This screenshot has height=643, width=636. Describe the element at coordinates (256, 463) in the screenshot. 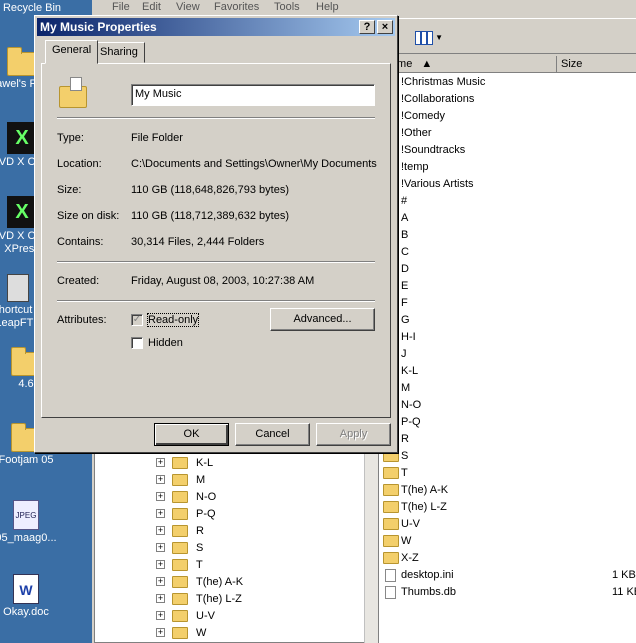

I see `tree-item: + K-L` at that location.